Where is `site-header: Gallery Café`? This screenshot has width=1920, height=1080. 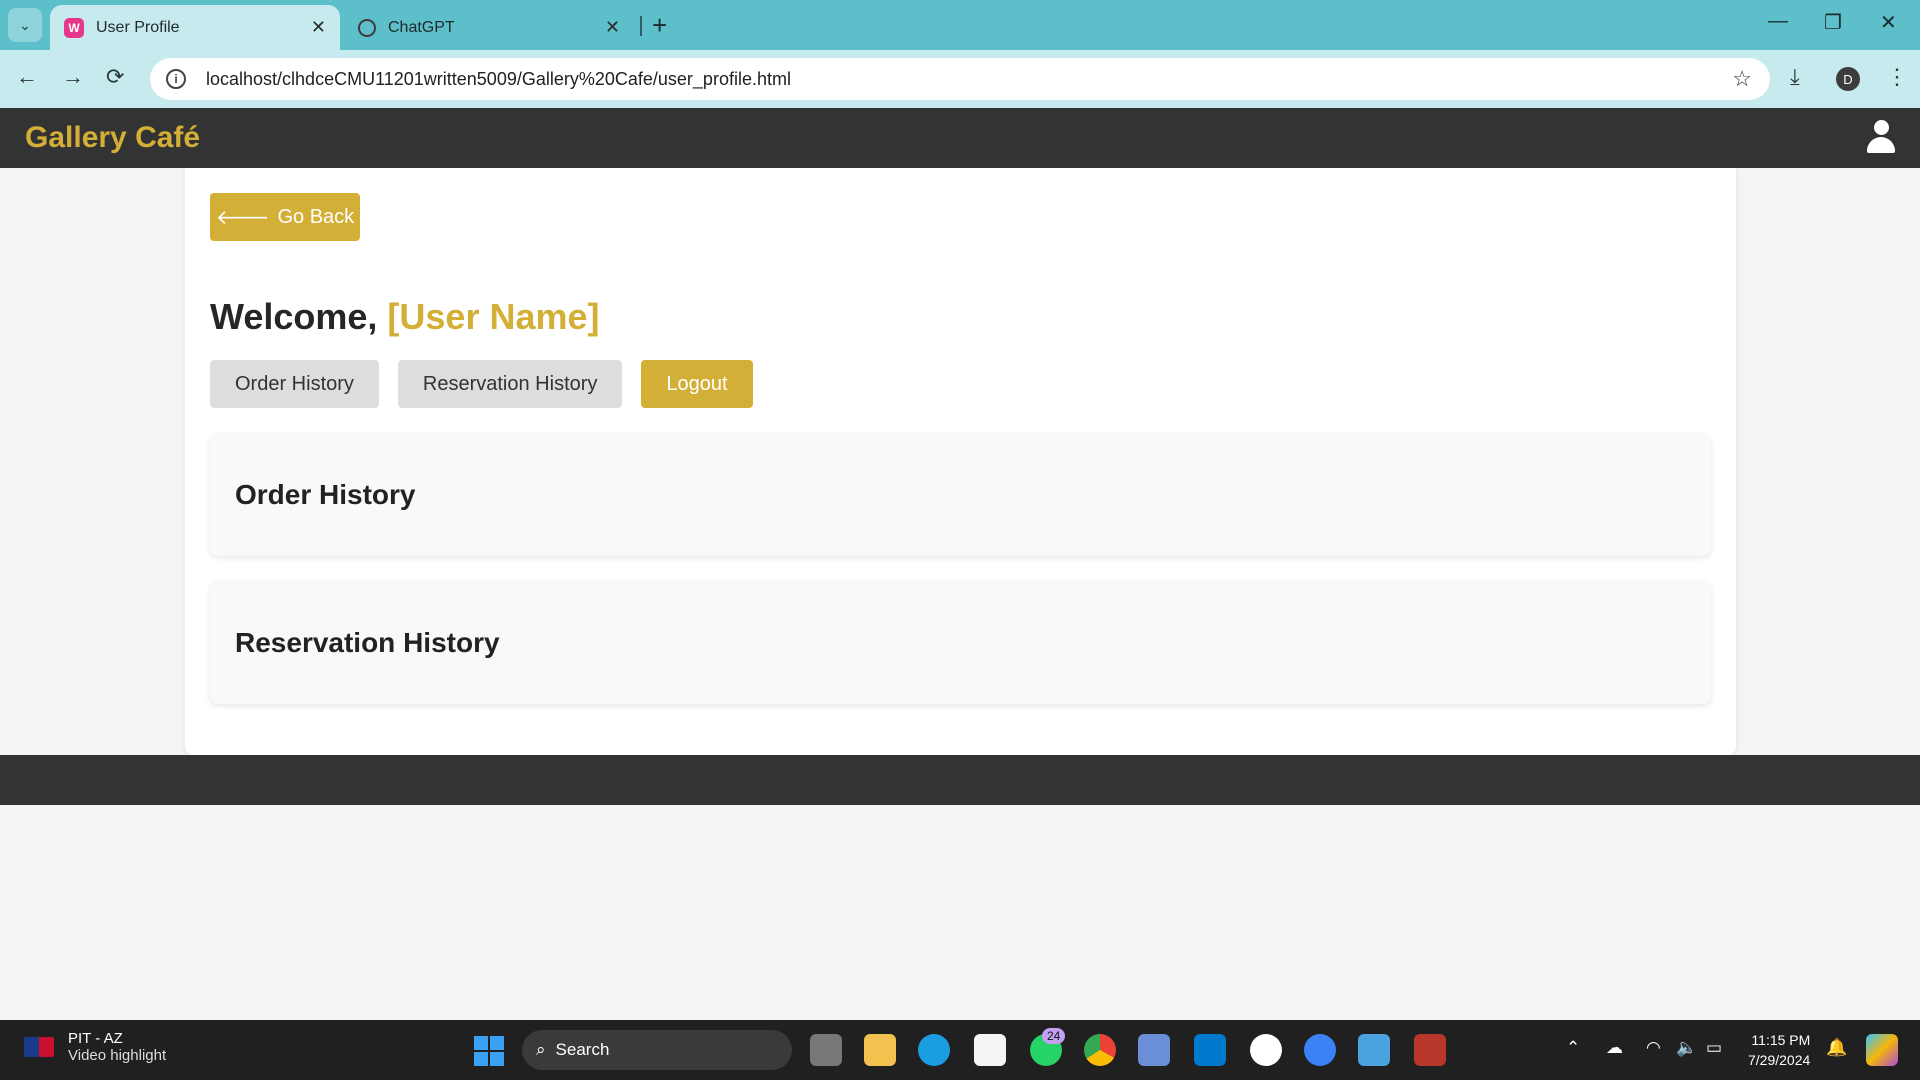
site-header: Gallery Café is located at coordinates (960, 138).